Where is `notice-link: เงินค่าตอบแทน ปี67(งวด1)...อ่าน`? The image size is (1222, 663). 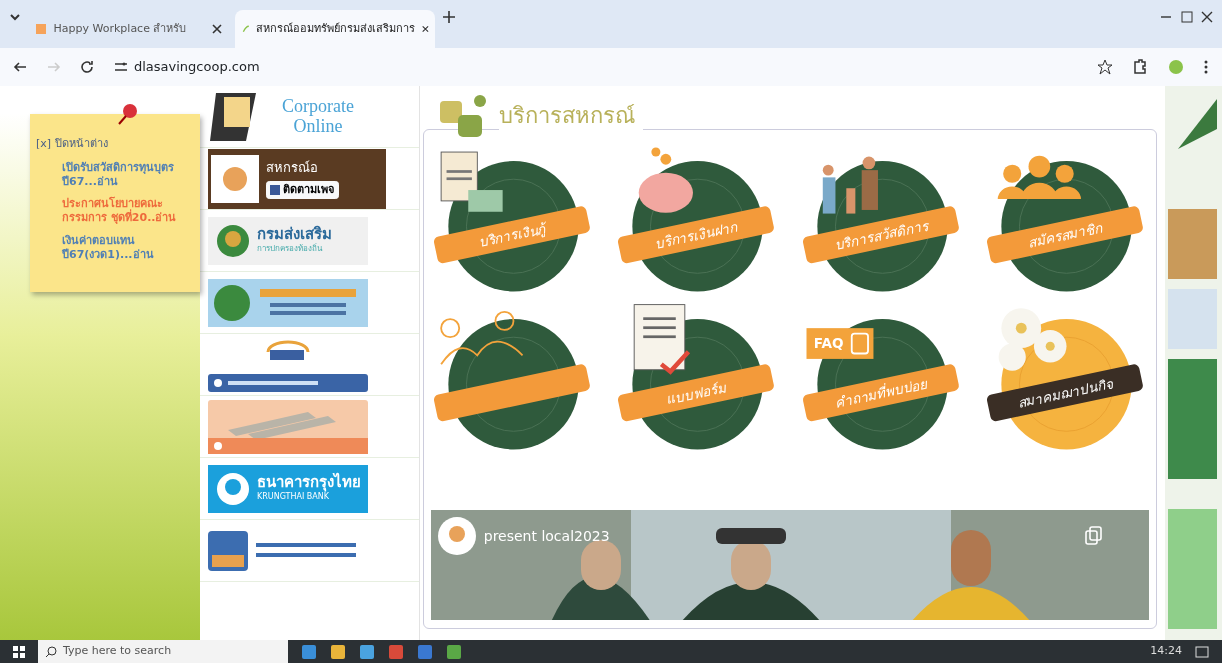 notice-link: เงินค่าตอบแทน ปี67(งวด1)...อ่าน is located at coordinates (115, 248).